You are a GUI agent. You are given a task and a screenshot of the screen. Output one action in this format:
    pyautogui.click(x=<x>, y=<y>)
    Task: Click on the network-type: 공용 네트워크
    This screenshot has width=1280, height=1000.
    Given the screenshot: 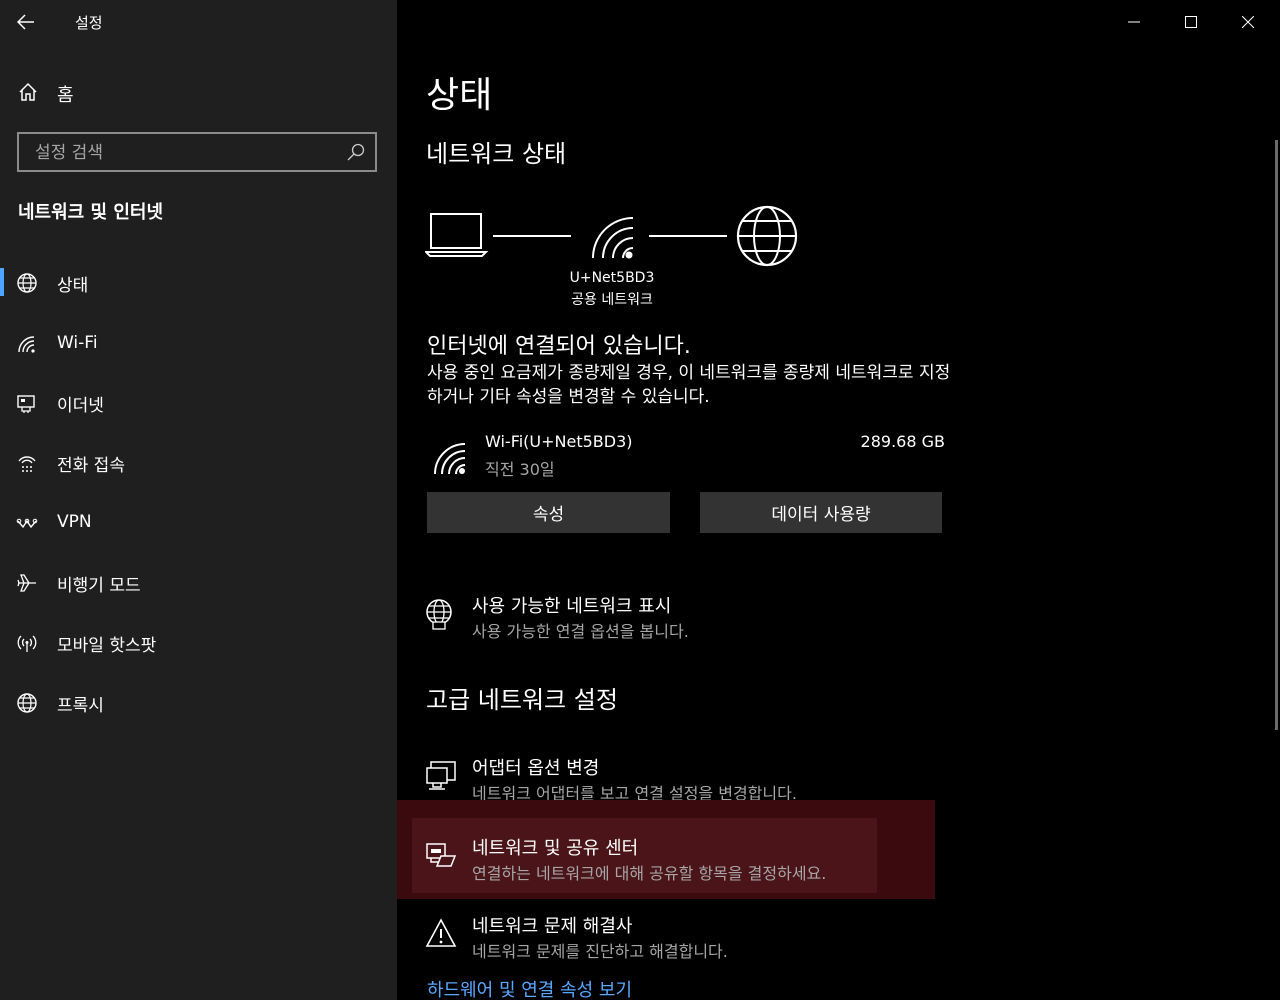 What is the action you would take?
    pyautogui.click(x=612, y=300)
    